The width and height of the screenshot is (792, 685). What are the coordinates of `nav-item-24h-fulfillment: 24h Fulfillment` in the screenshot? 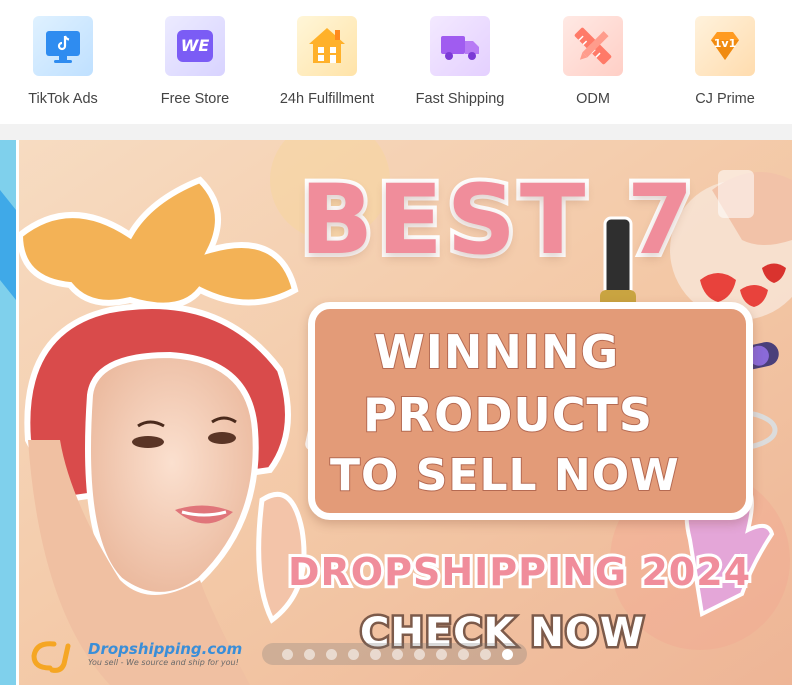 It's located at (327, 66).